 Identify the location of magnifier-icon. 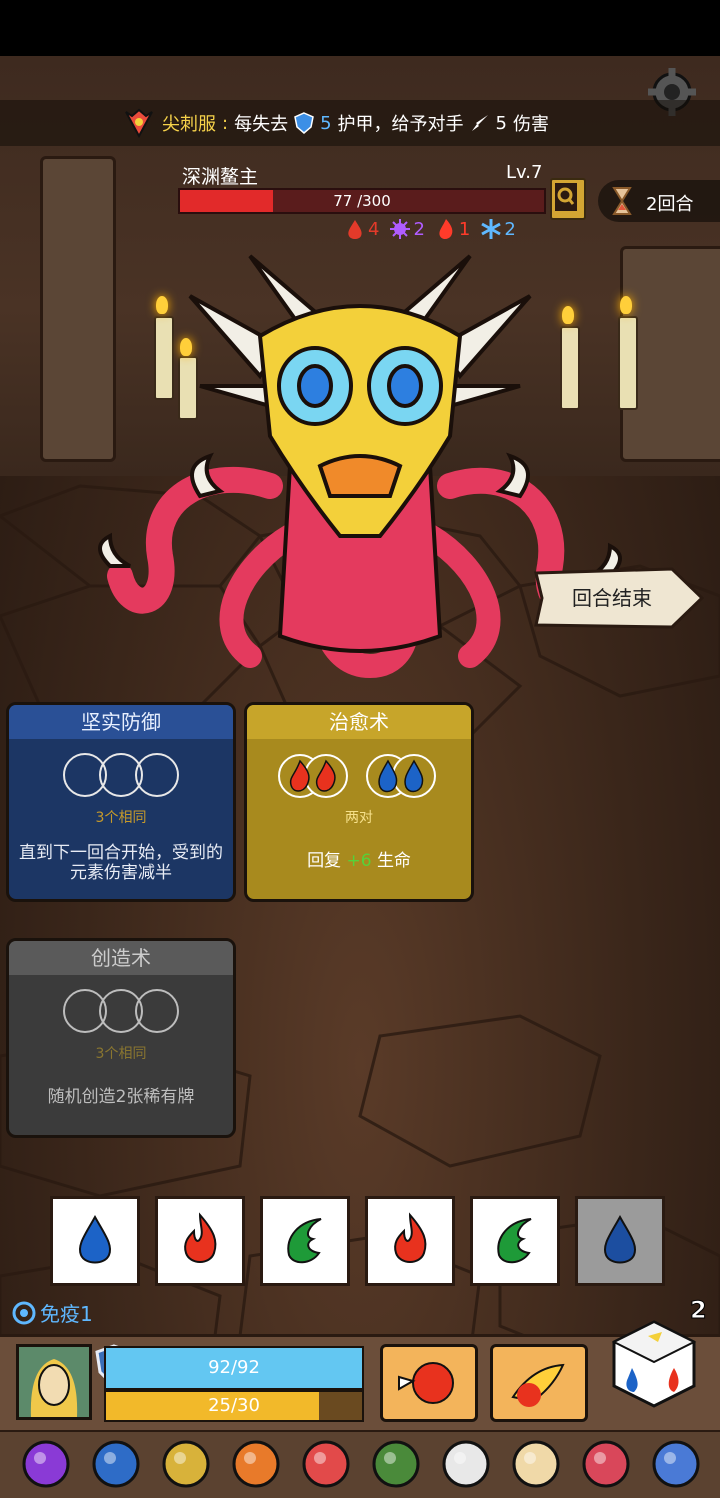
(566, 197).